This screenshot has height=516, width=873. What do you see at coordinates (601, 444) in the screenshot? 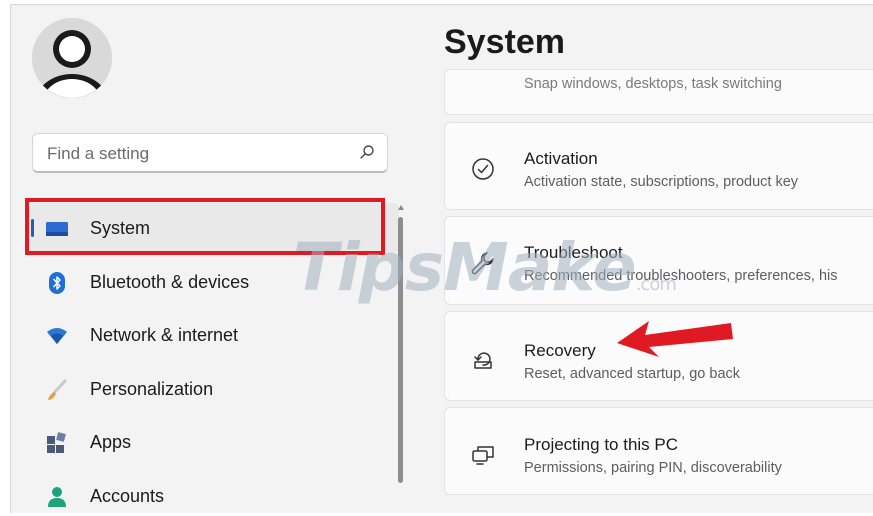
I see `card-title: Projecting to this PC` at bounding box center [601, 444].